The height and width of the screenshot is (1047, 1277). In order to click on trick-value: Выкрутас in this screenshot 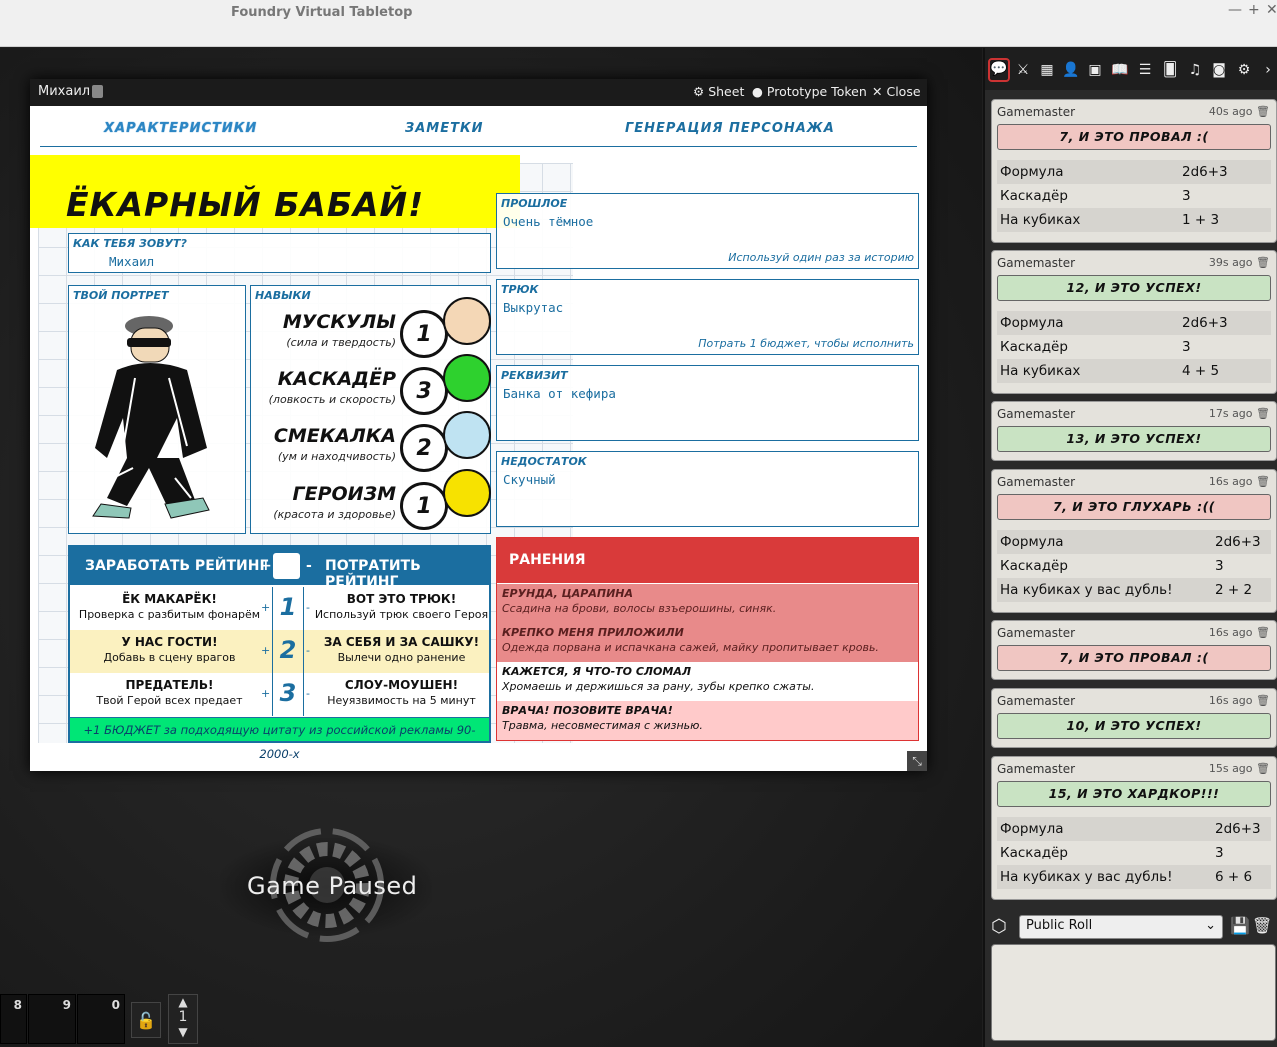, I will do `click(533, 307)`.